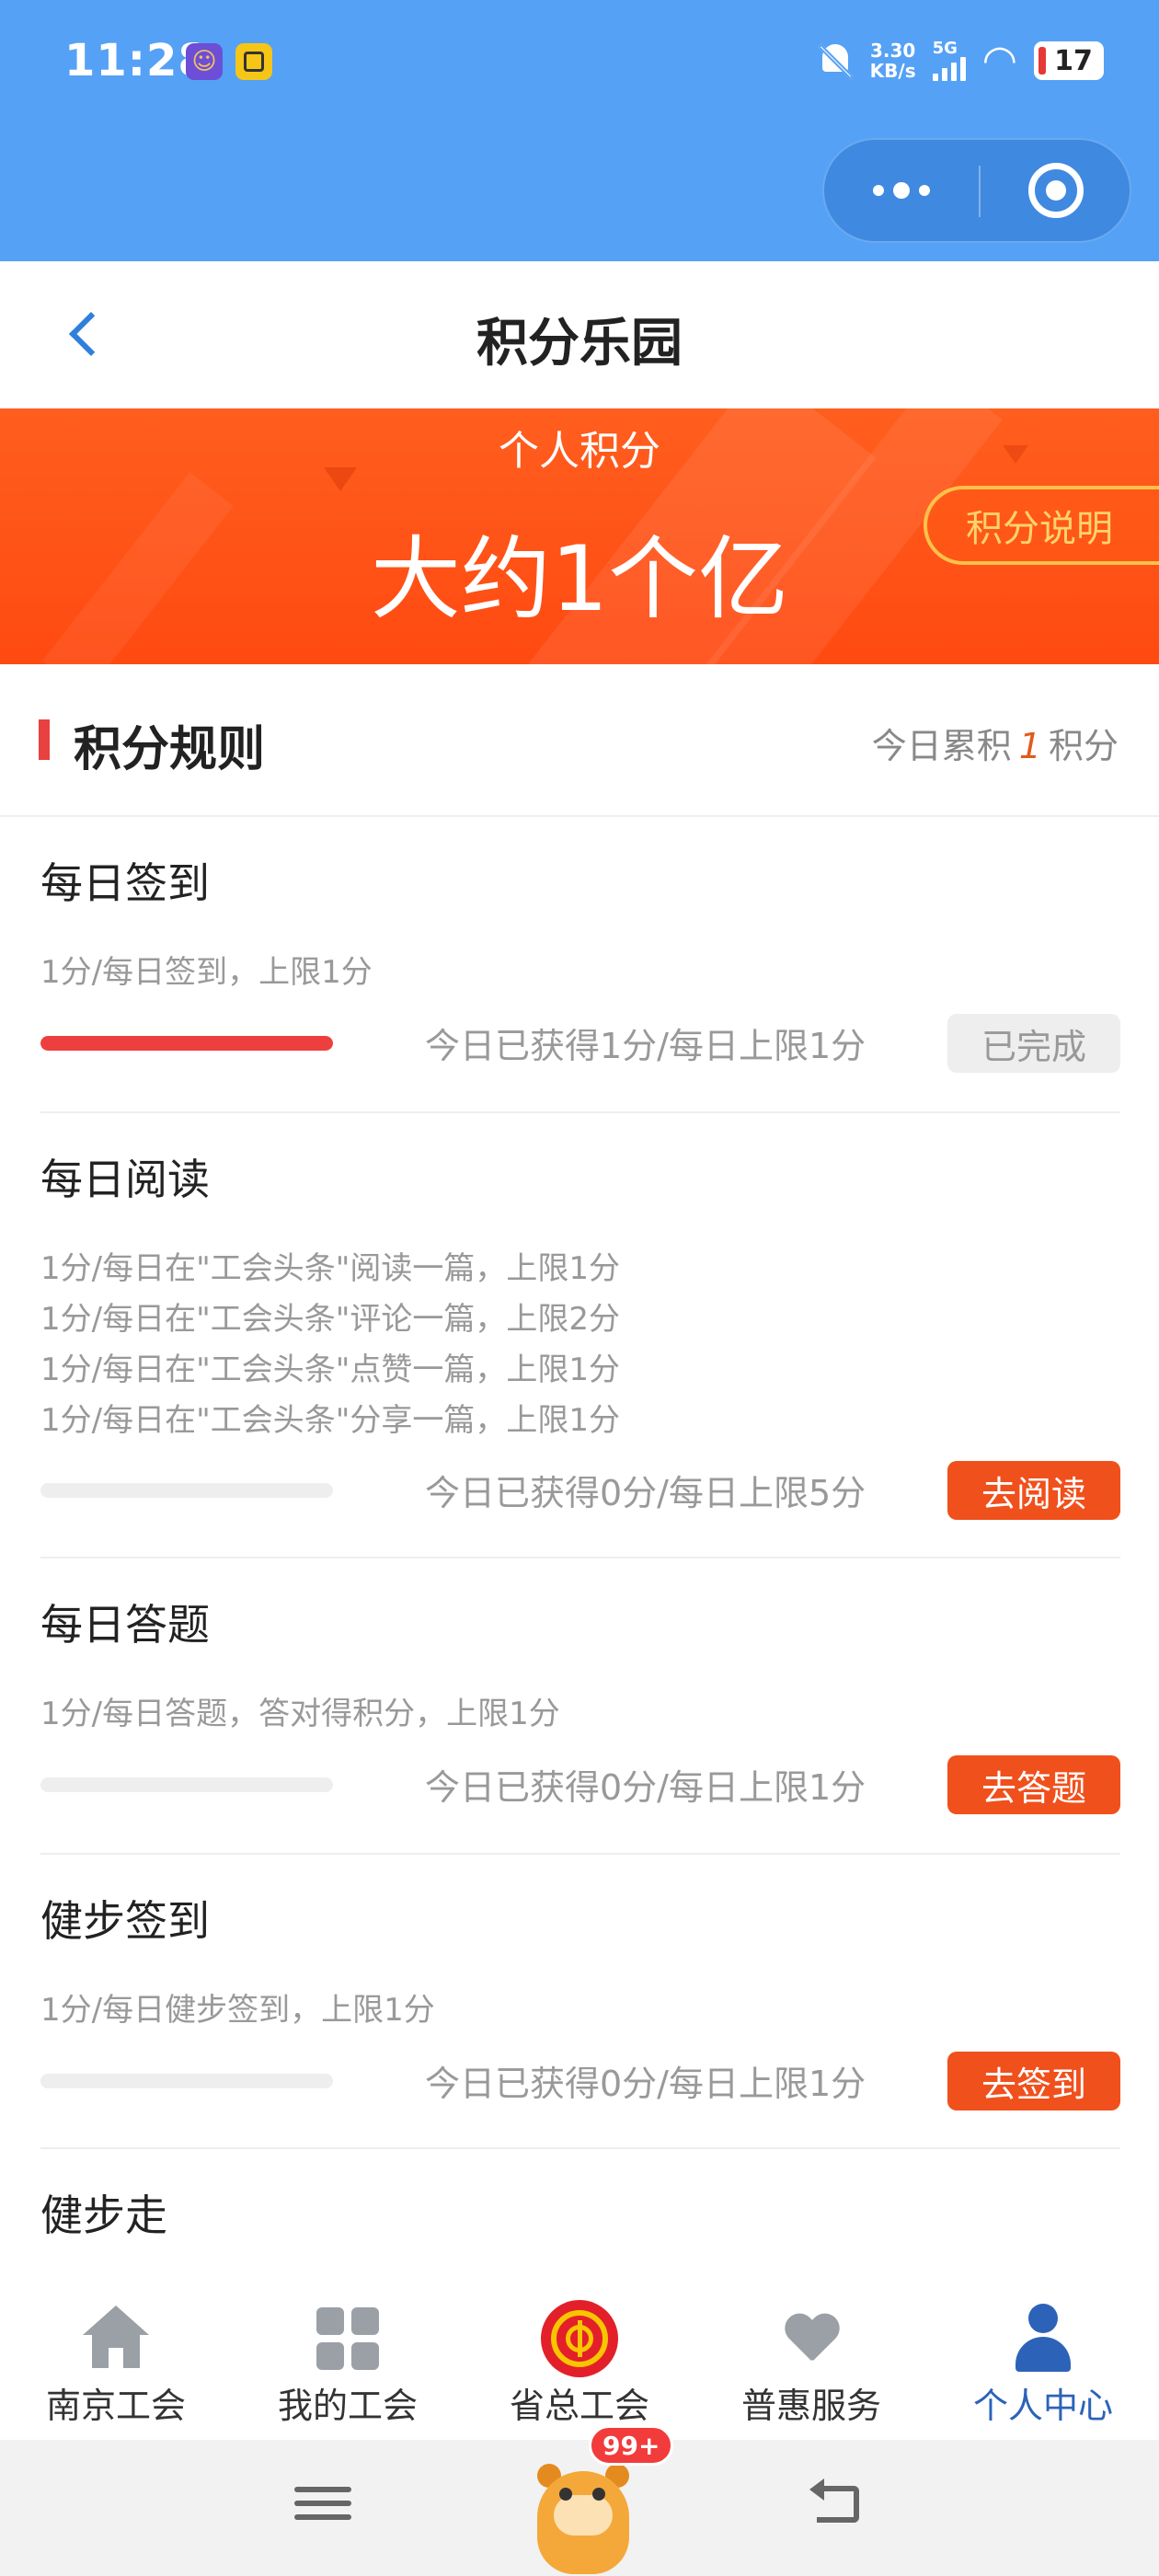 The width and height of the screenshot is (1159, 2576). What do you see at coordinates (579, 2406) in the screenshot?
I see `tab-label: 省总工会` at bounding box center [579, 2406].